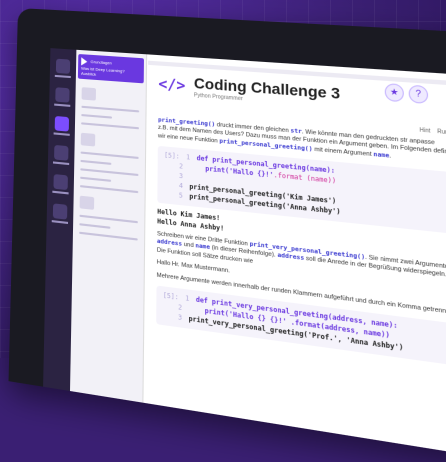 This screenshot has height=462, width=446. I want to click on code-lesson-icon, so click(87, 202).